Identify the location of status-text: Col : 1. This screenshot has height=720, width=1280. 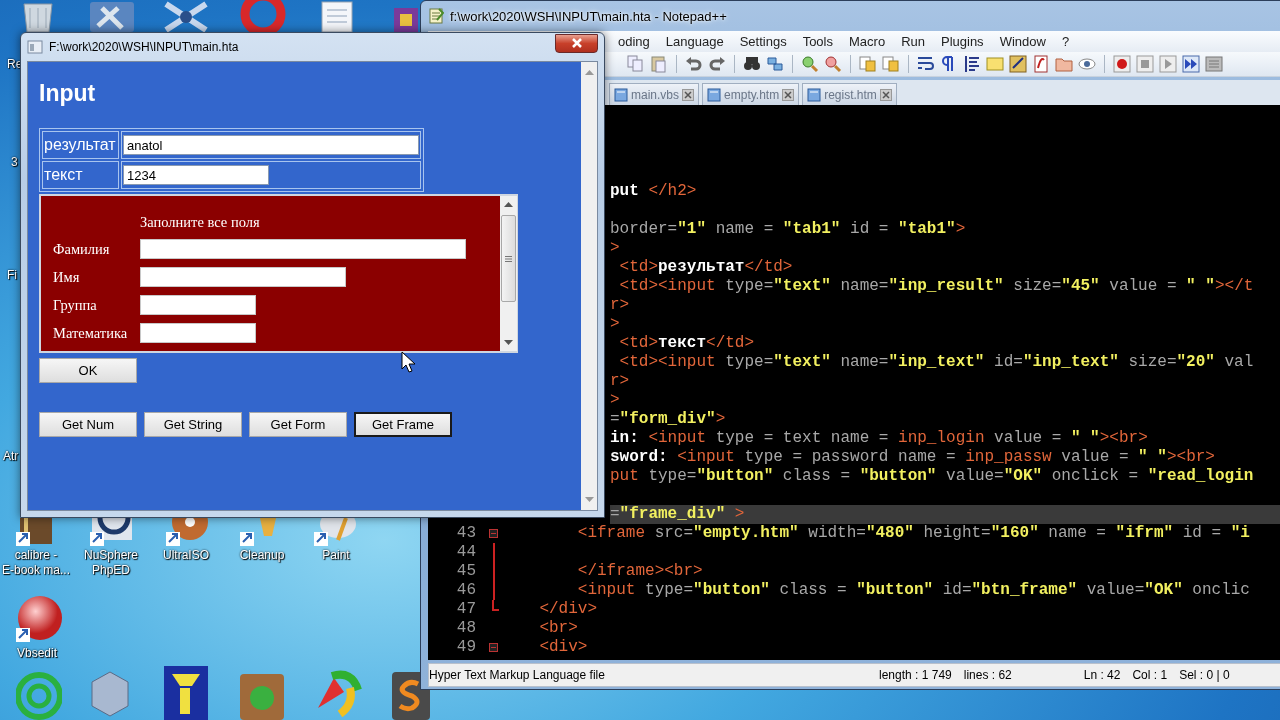
(1149, 675).